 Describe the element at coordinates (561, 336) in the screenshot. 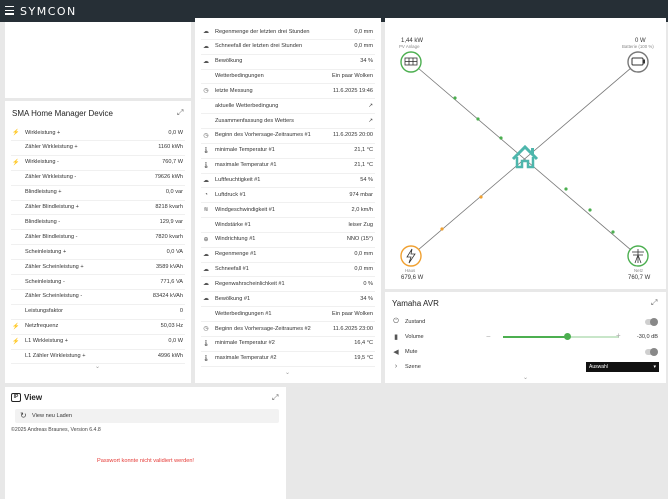

I see `volume-slider` at that location.